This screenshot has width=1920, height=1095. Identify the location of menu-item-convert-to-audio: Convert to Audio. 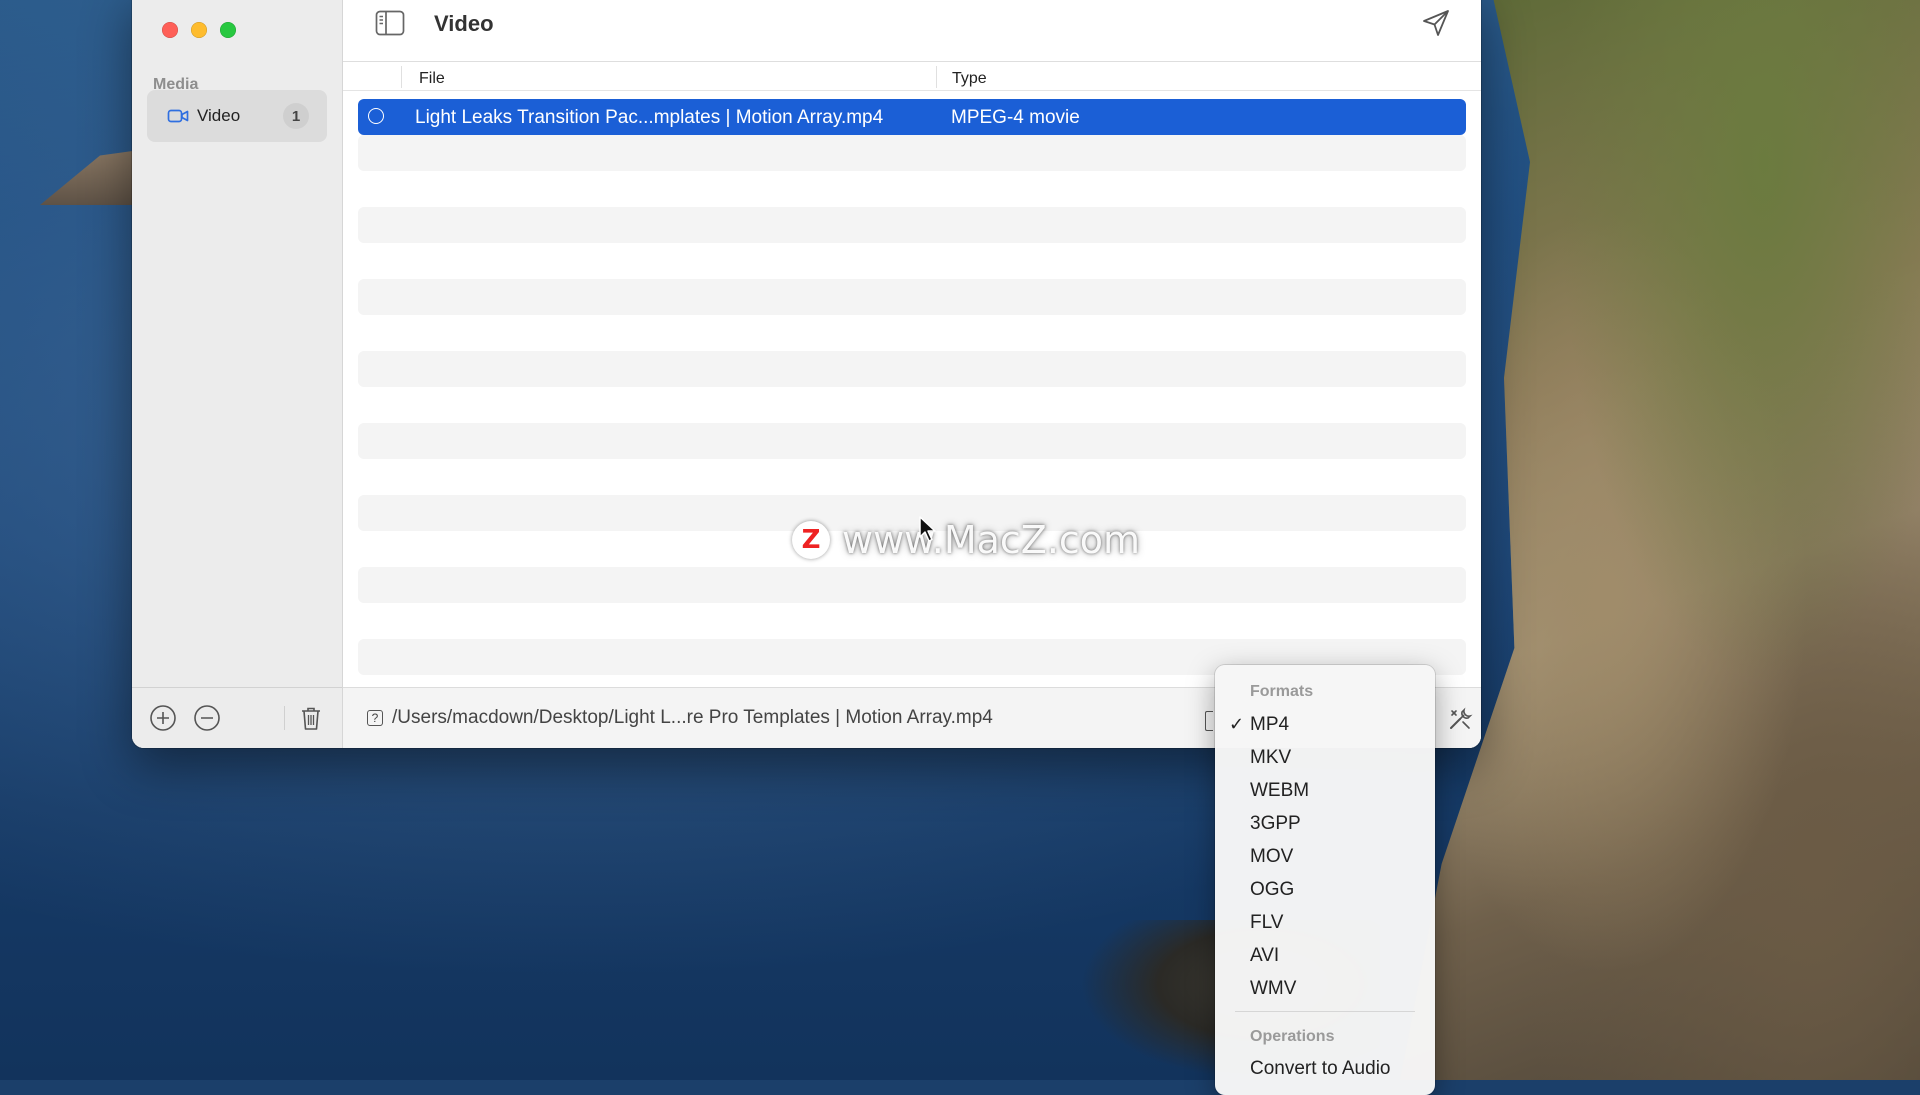
(1320, 1069).